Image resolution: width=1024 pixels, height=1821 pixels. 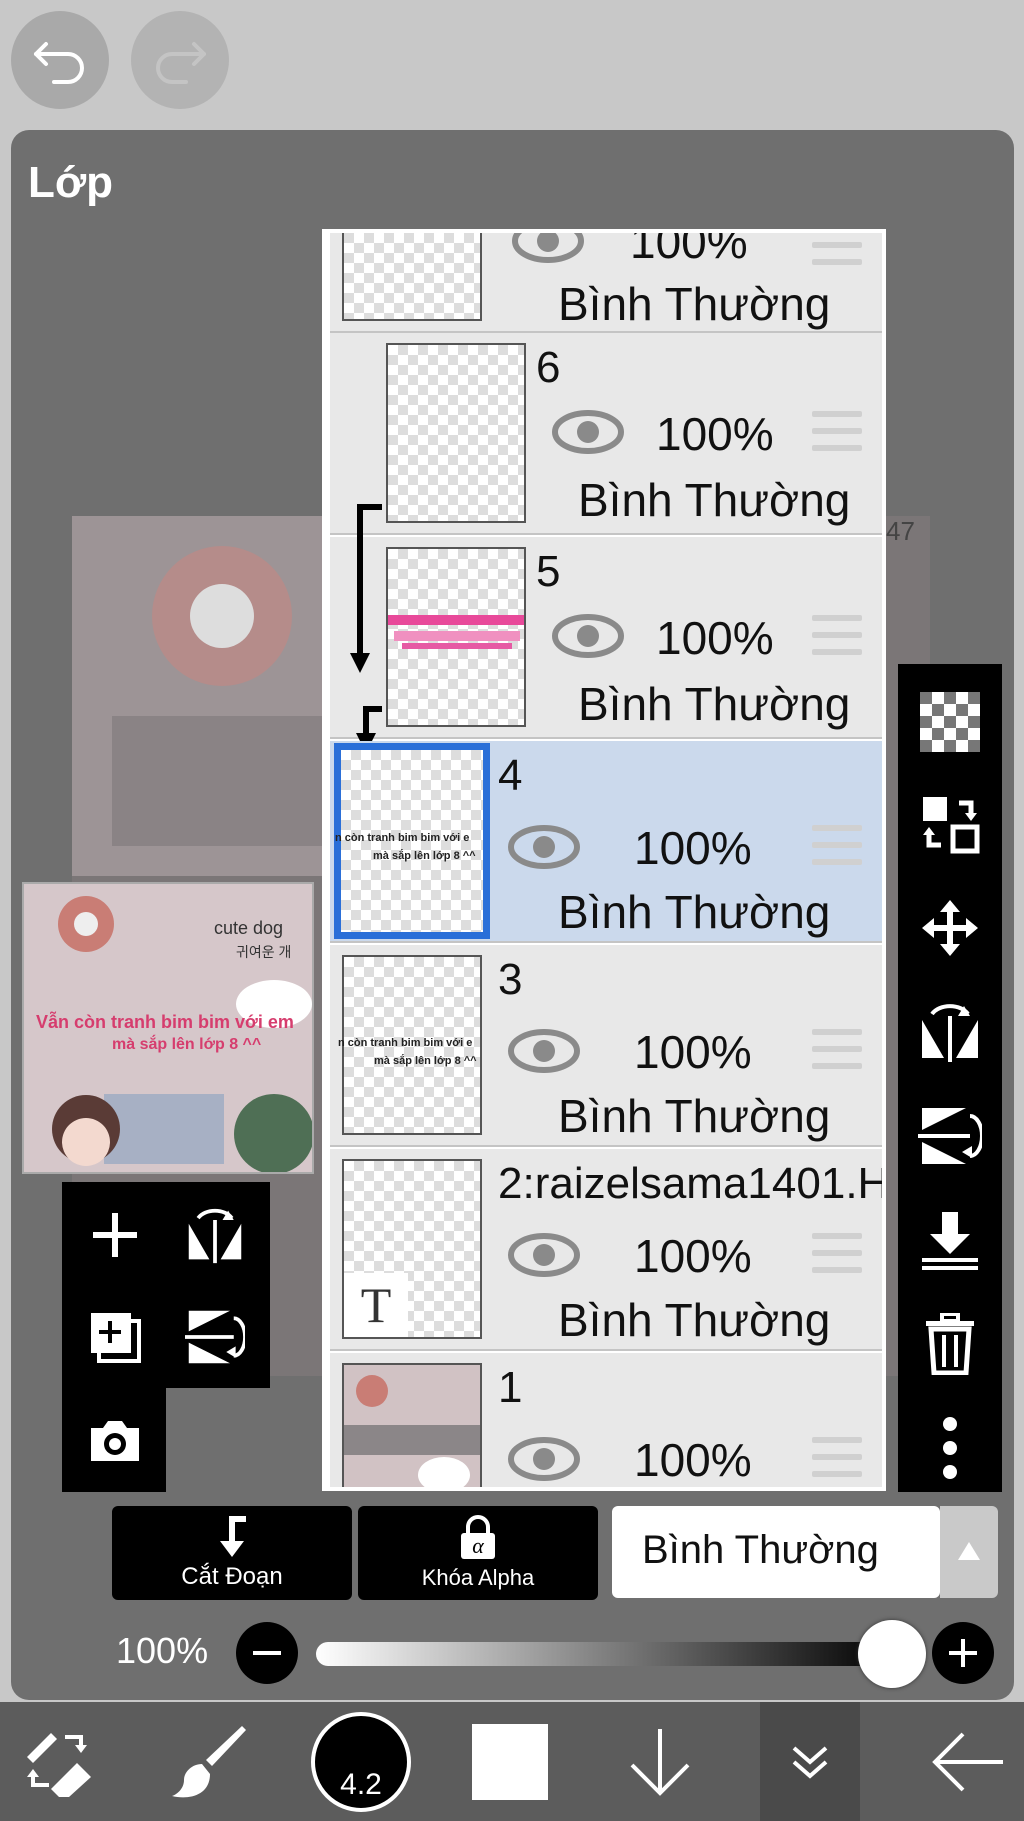 I want to click on swap-layer-button, so click(x=950, y=824).